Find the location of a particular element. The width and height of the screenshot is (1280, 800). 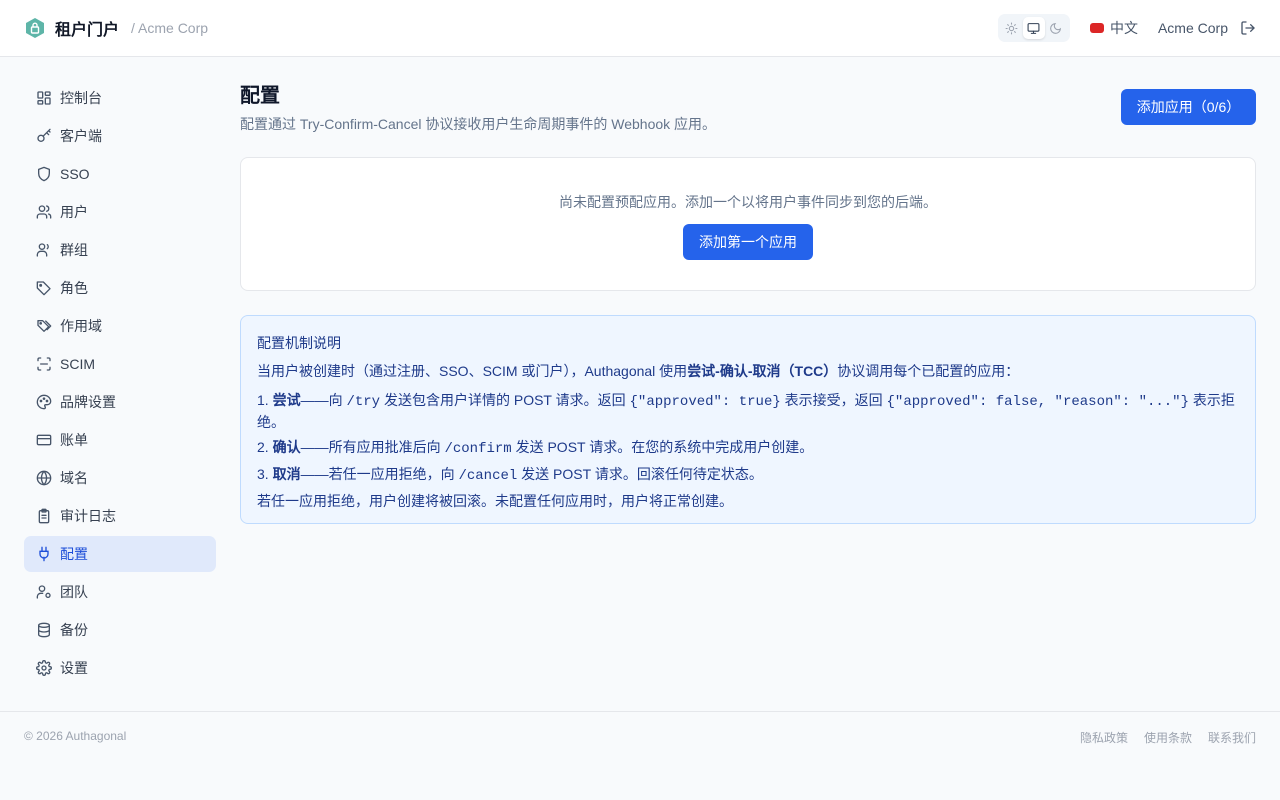

sidebar-item-label: 品牌设置 is located at coordinates (88, 402).